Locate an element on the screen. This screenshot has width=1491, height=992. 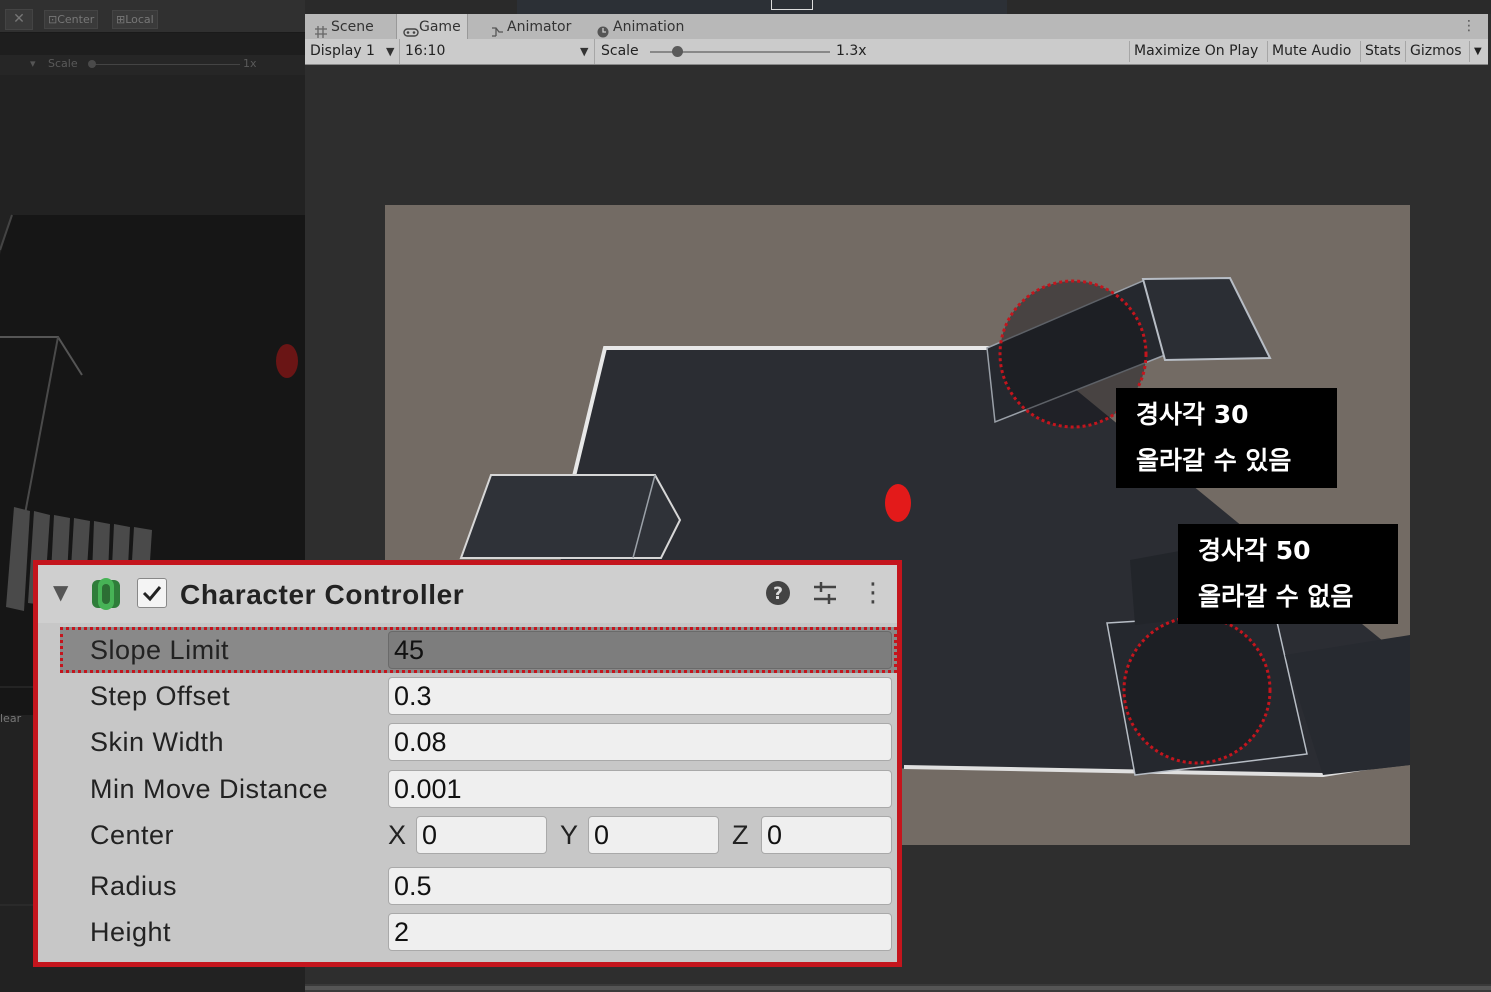
scene-scale-label: Scale is located at coordinates (63, 63).